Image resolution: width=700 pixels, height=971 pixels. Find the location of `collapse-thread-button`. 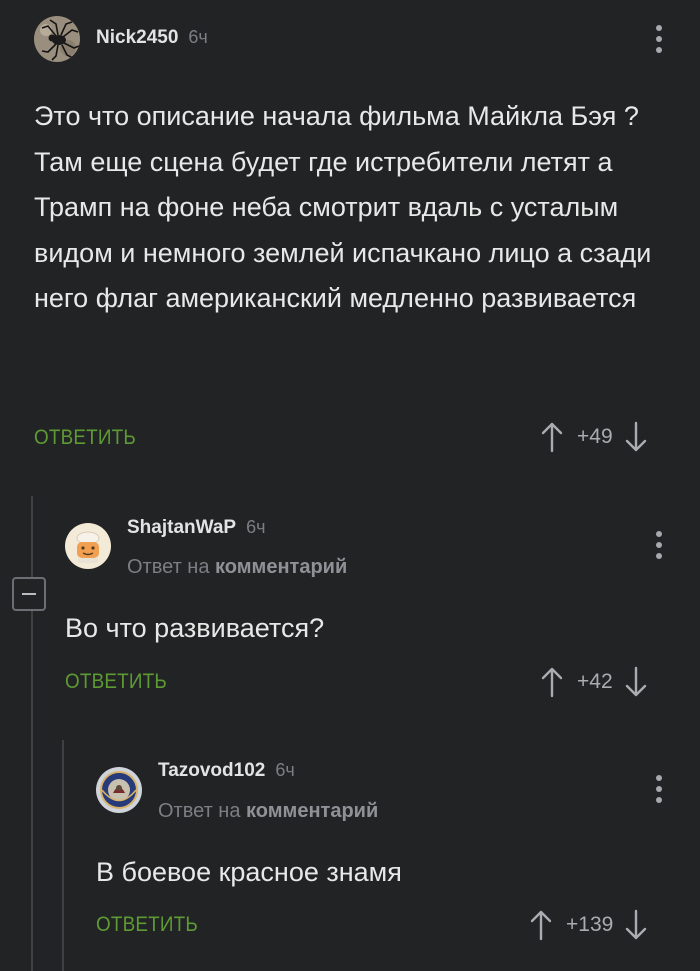

collapse-thread-button is located at coordinates (29, 594).